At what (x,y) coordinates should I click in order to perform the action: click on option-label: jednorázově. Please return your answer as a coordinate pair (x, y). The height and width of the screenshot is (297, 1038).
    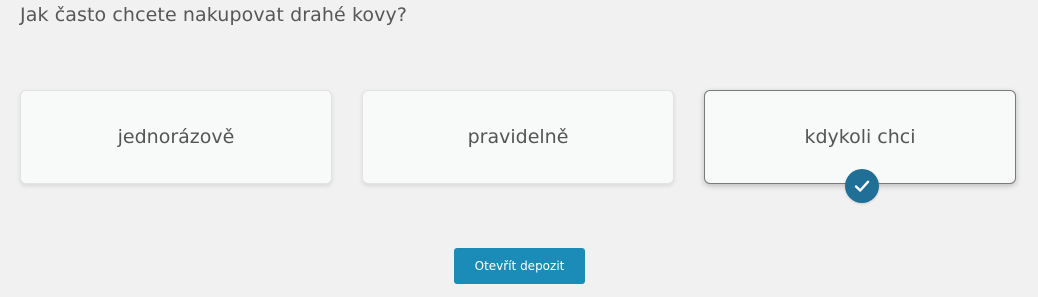
    Looking at the image, I should click on (176, 137).